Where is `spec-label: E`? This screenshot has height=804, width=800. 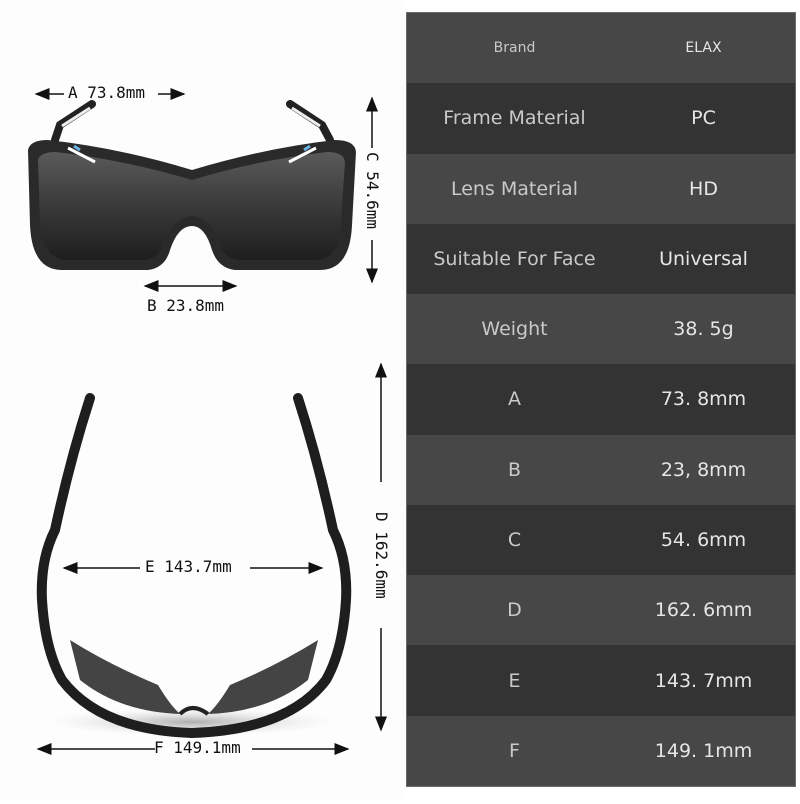
spec-label: E is located at coordinates (514, 680).